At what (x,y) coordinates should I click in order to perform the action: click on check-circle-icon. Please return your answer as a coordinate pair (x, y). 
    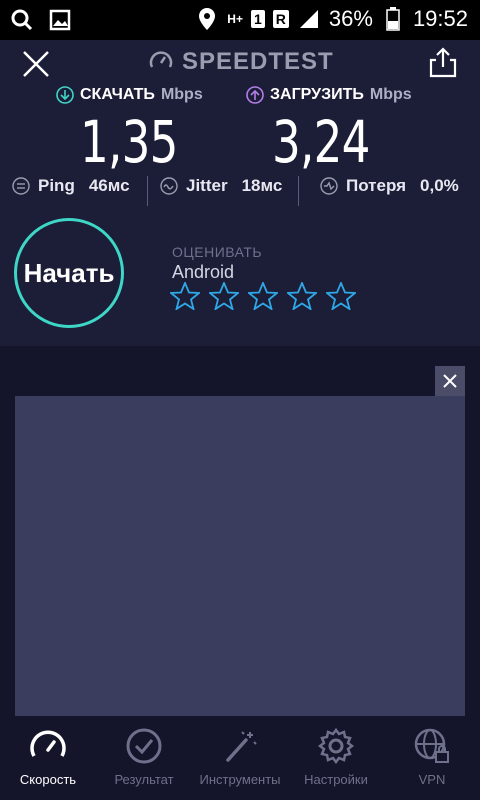
    Looking at the image, I should click on (144, 746).